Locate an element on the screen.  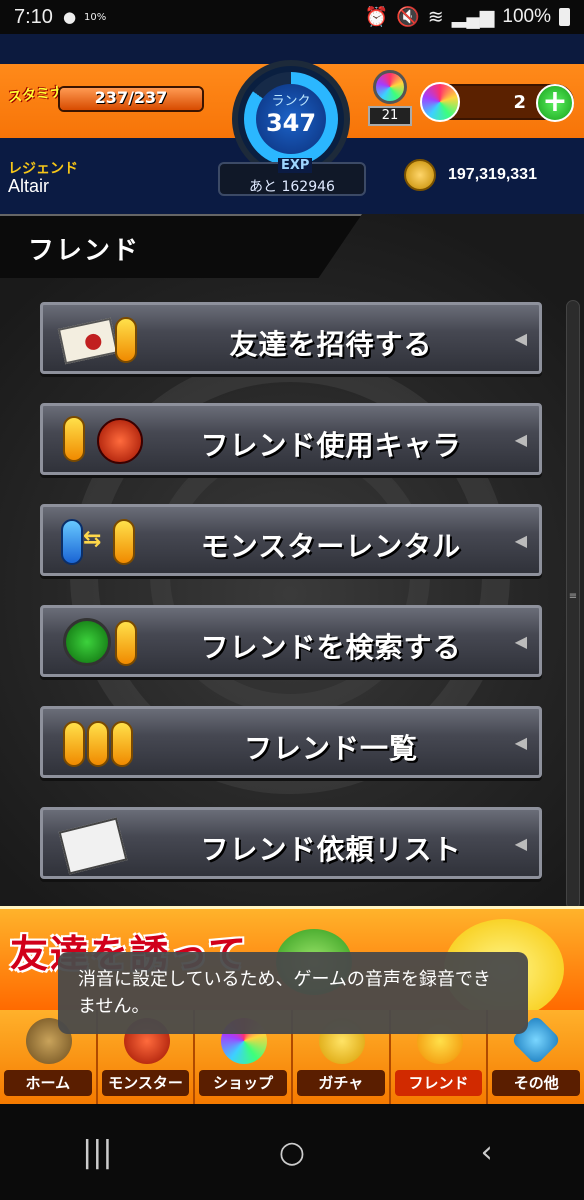
rank-core: ランク 347 is located at coordinates (291, 119).